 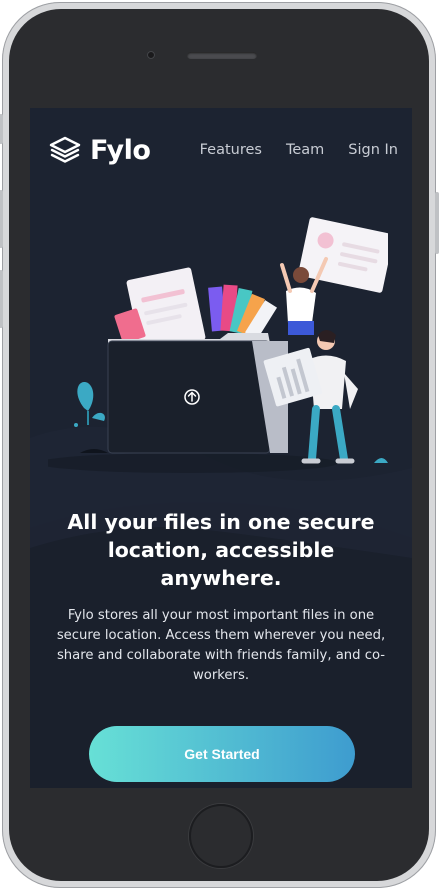 I want to click on phone-speaker, so click(x=222, y=55).